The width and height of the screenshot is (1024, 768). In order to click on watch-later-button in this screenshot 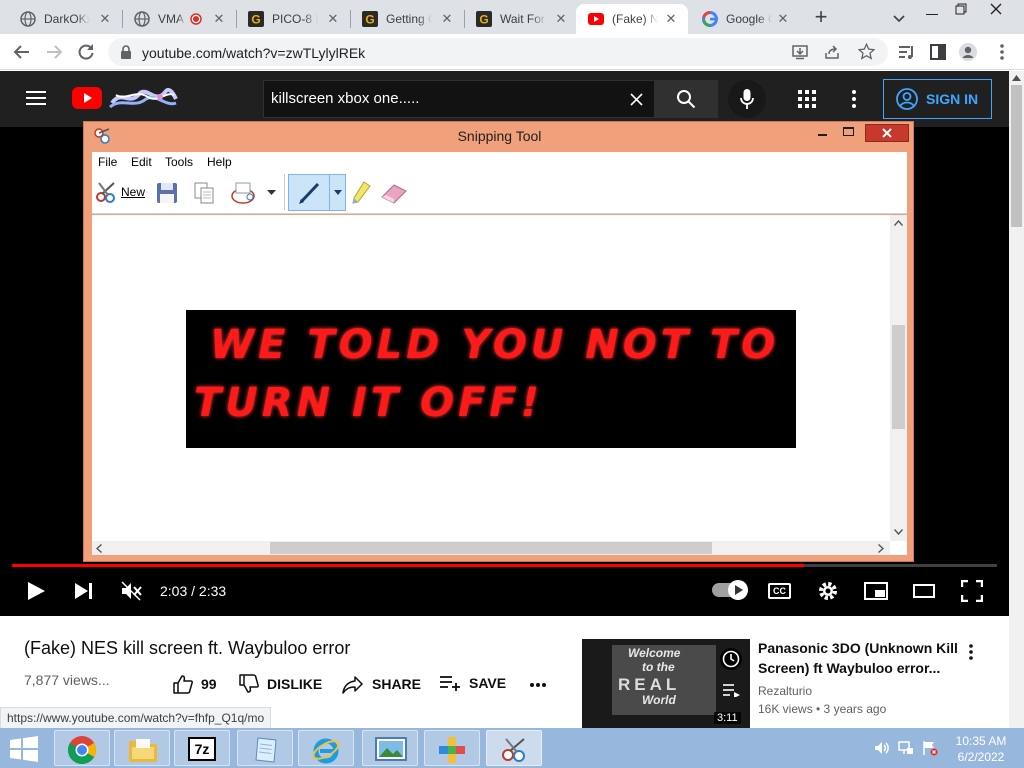, I will do `click(731, 659)`.